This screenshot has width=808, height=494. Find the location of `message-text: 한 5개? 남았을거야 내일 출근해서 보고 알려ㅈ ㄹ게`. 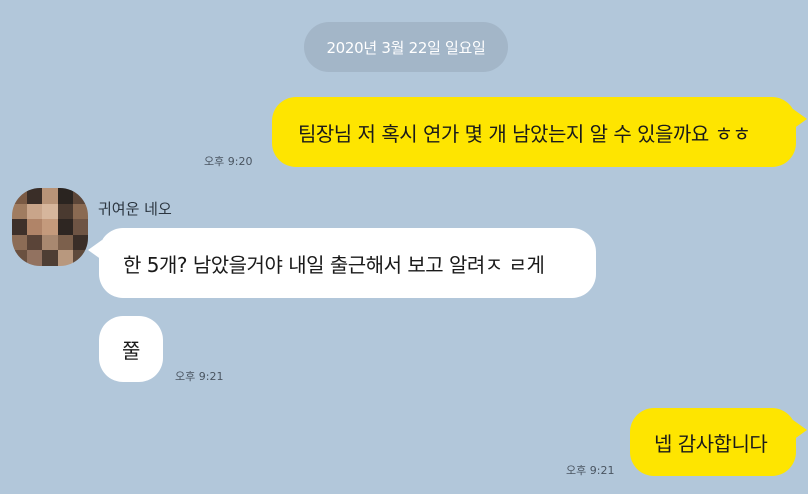

message-text: 한 5개? 남았을거야 내일 출근해서 보고 알려ㅈ ㄹ게 is located at coordinates (334, 264).